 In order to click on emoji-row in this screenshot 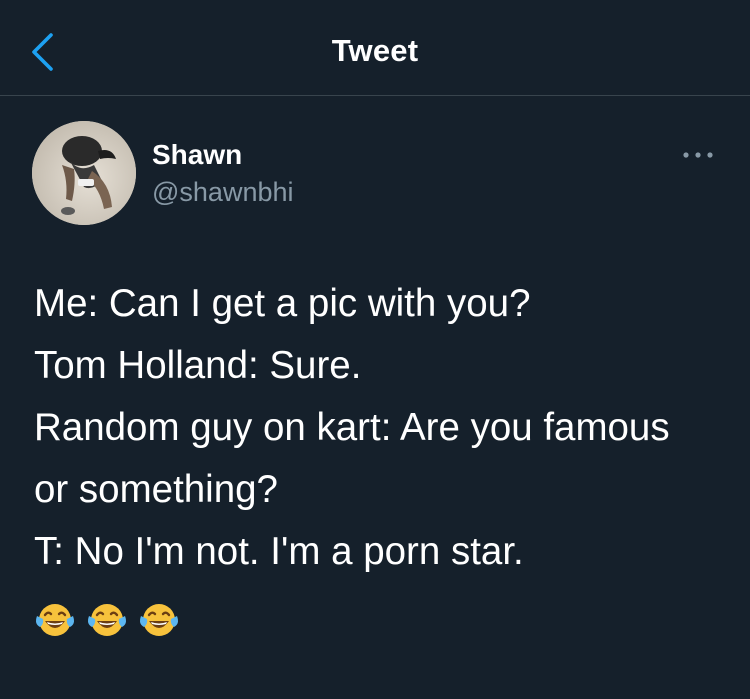, I will do `click(107, 620)`.